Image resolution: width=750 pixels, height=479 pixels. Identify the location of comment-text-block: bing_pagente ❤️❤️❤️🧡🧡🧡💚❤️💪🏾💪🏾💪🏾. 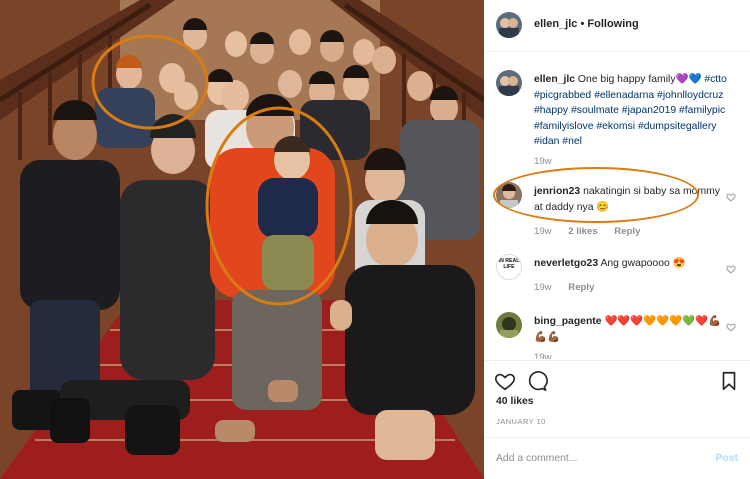
(632, 331).